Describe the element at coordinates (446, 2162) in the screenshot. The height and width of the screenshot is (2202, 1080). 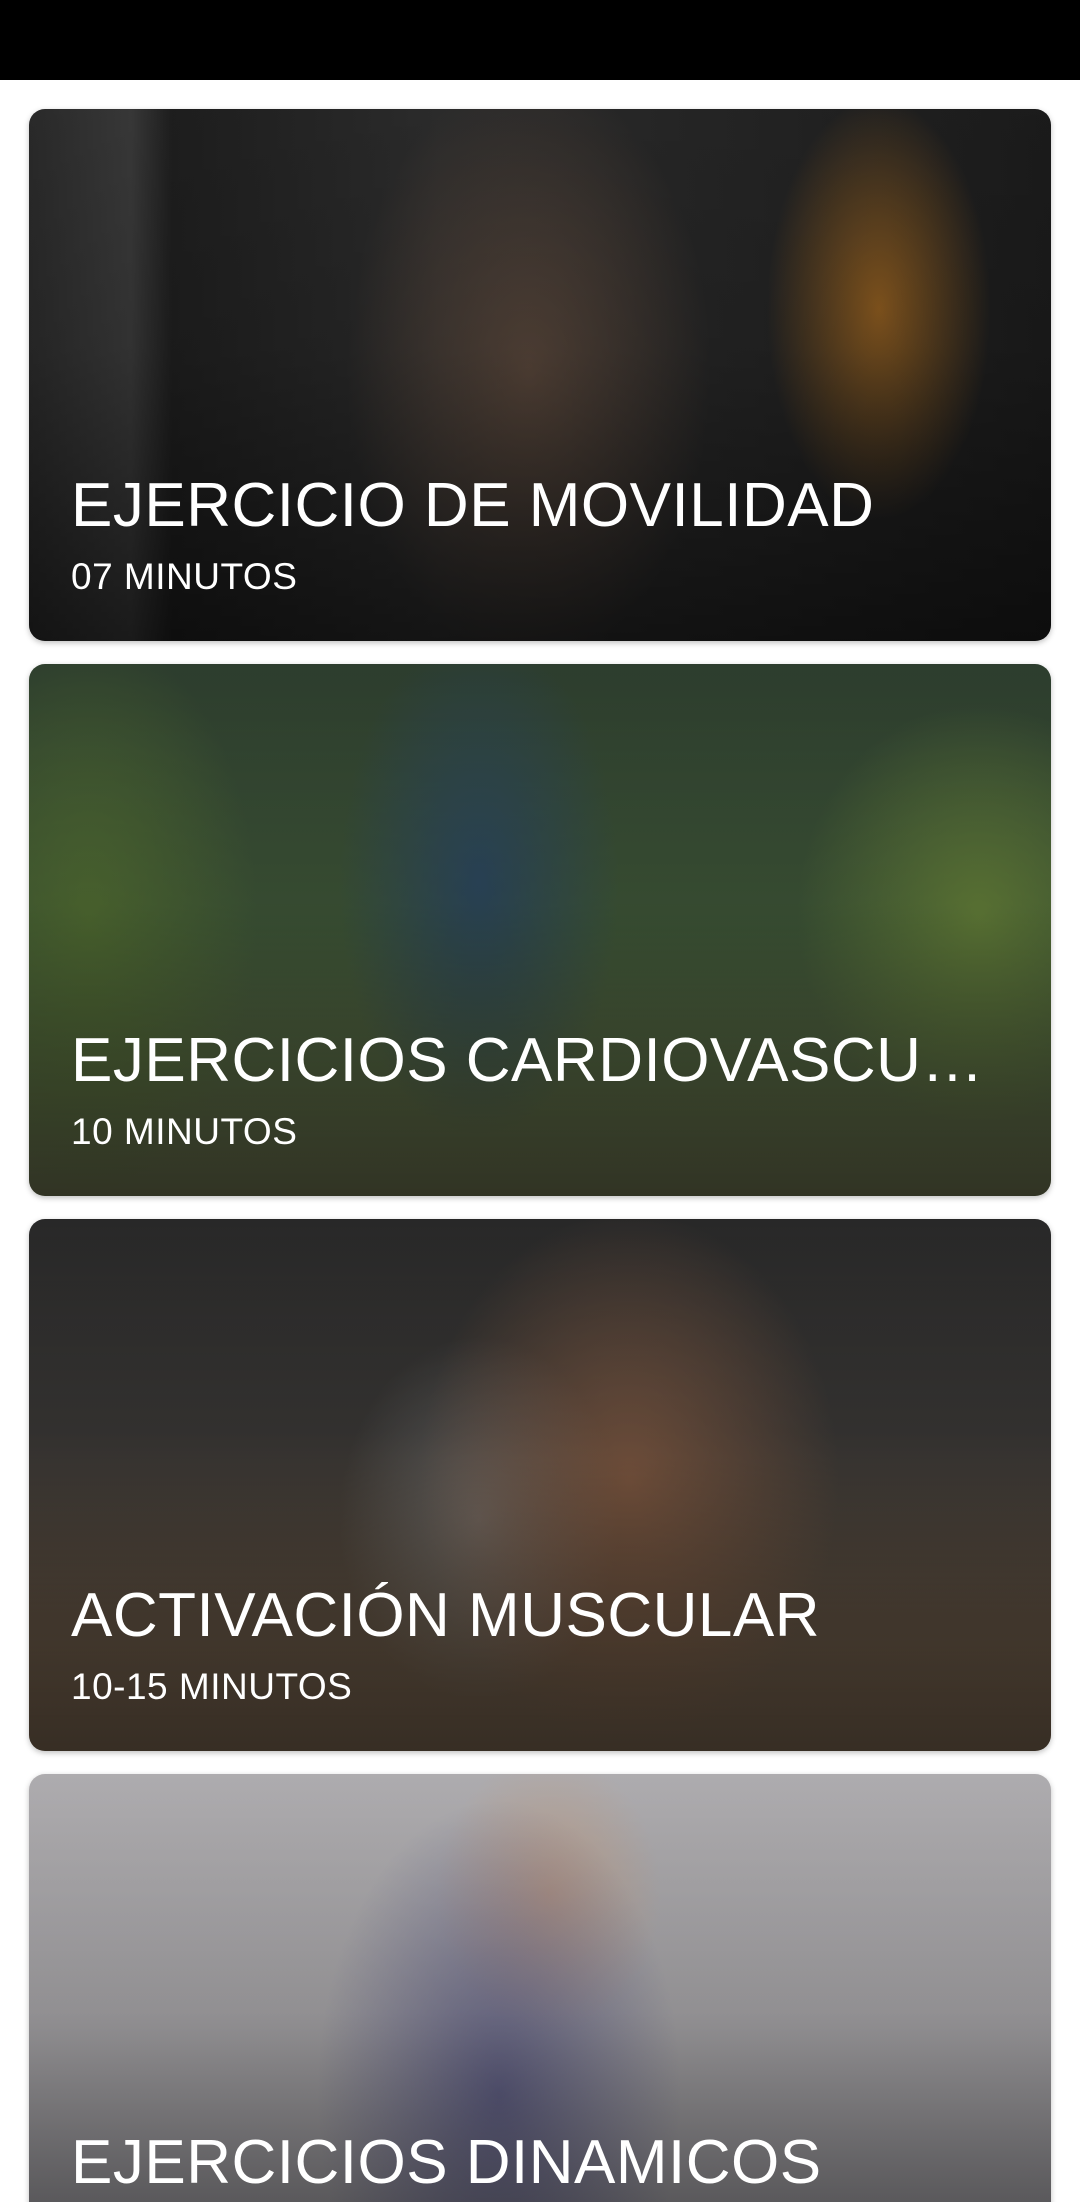
I see `card-title: EJERCICIOS DINAMICOS` at that location.